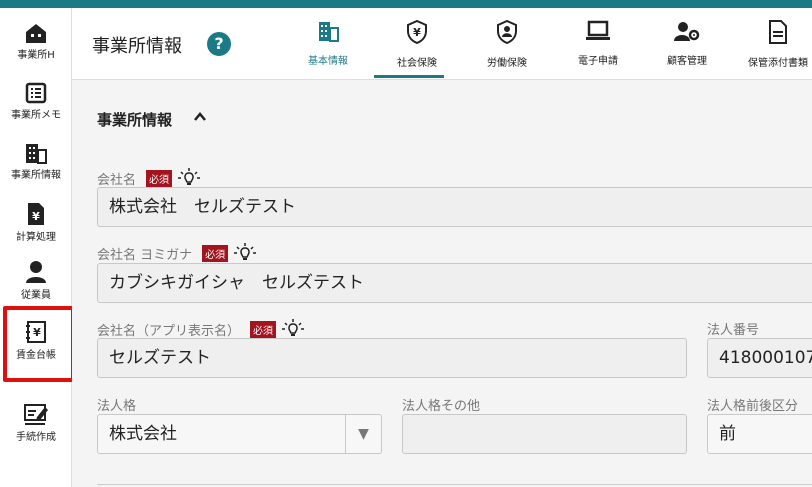 The image size is (812, 487). I want to click on tab-label: 電子申請, so click(598, 61).